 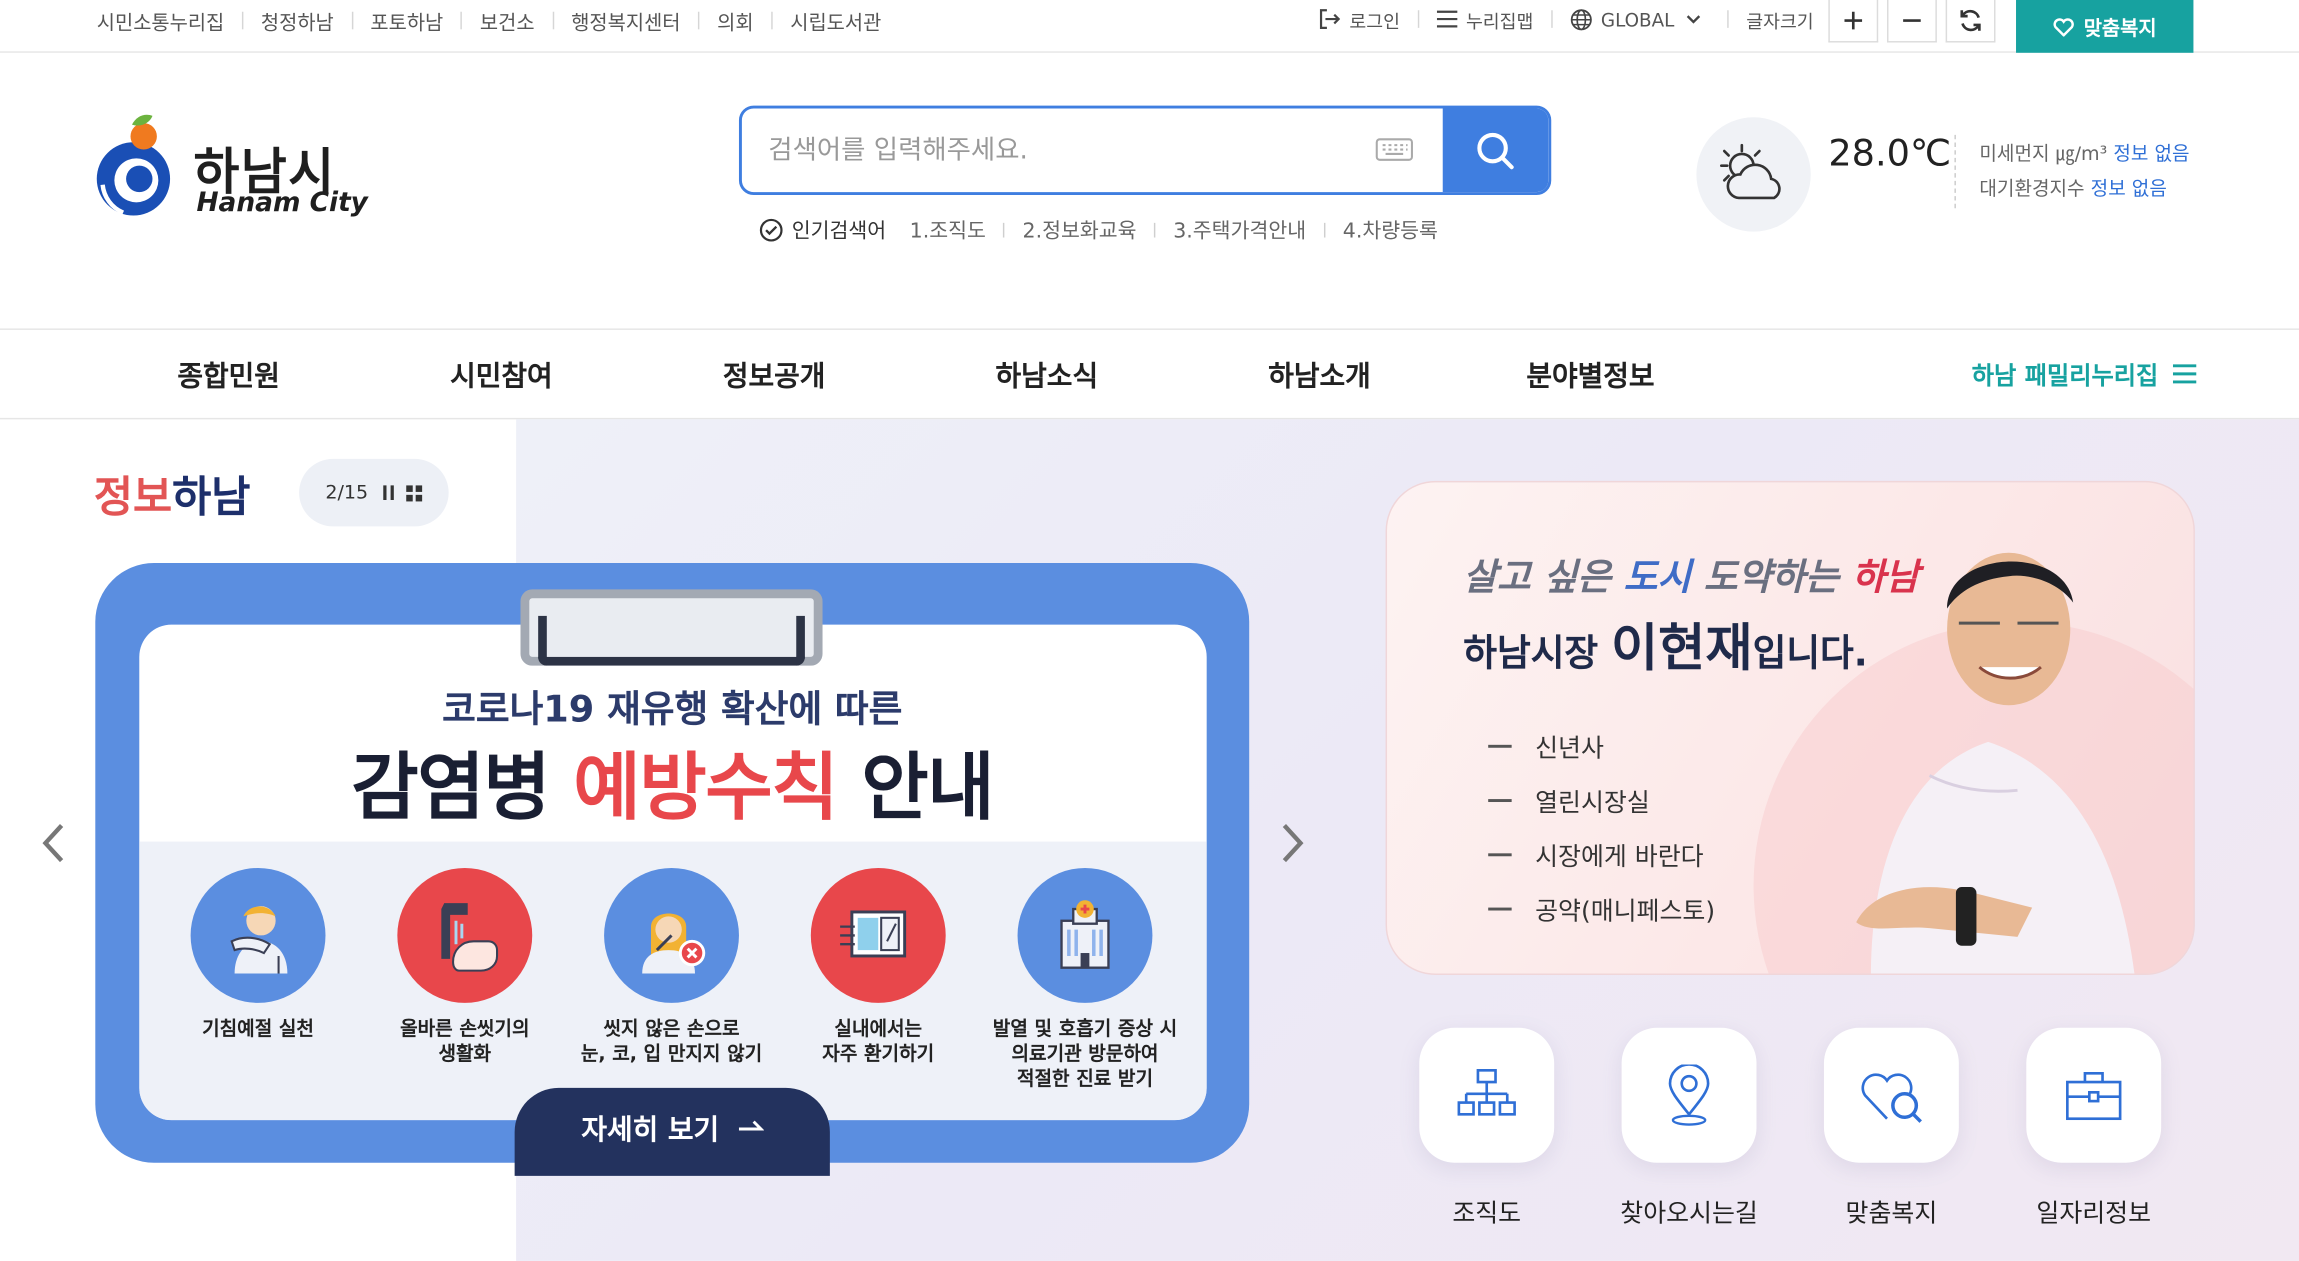 I want to click on nav-field-info: 분야별정보, so click(x=1590, y=374).